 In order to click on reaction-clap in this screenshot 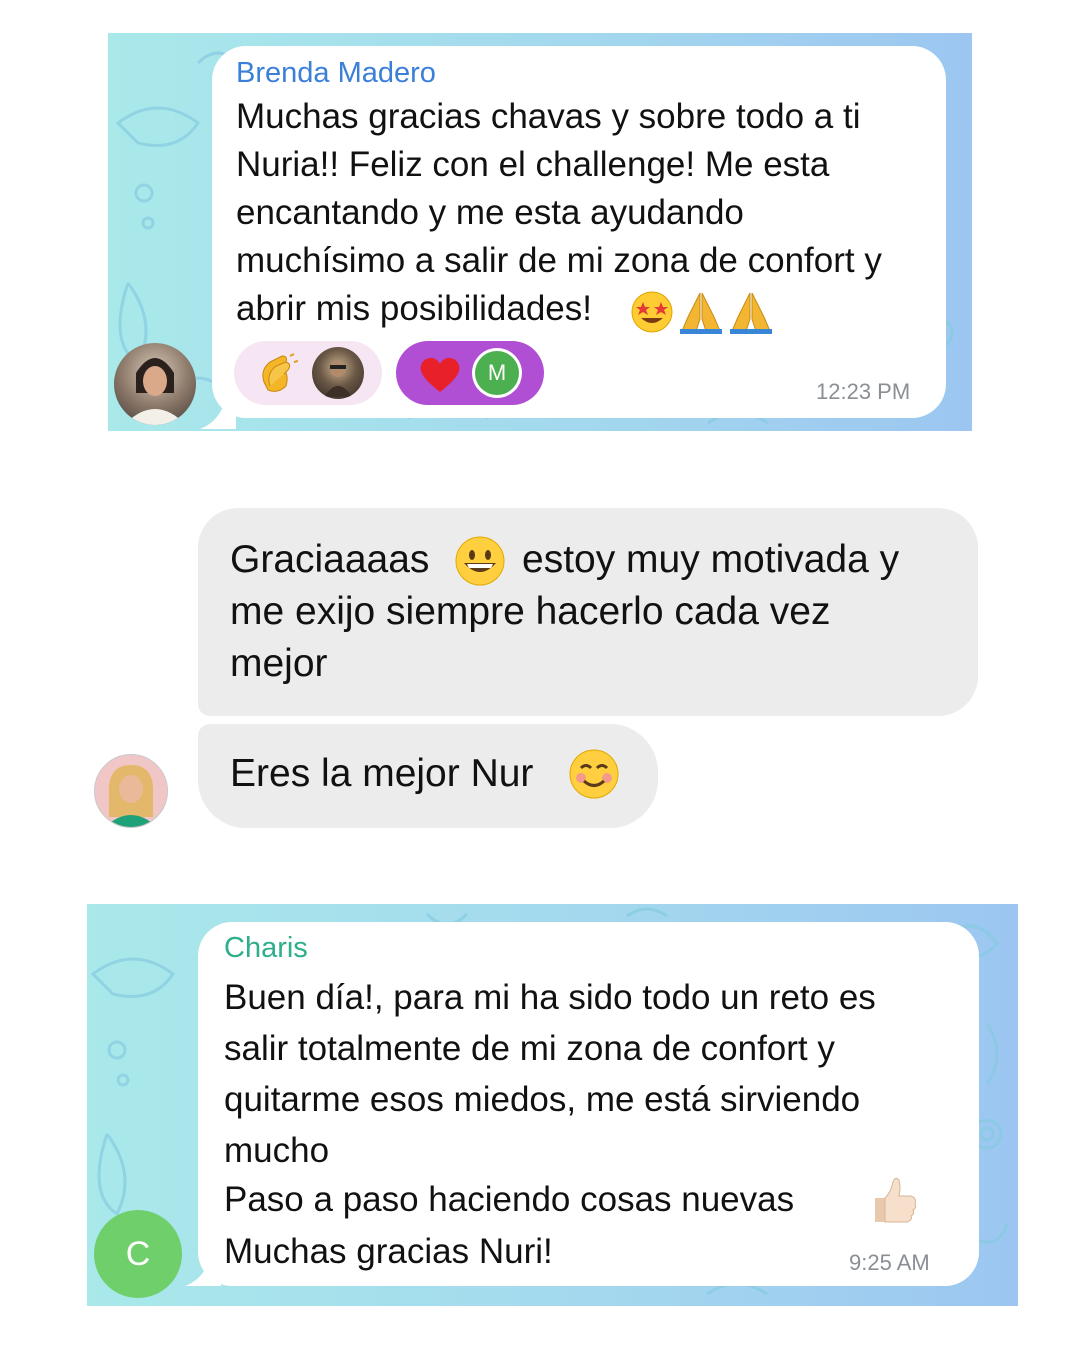, I will do `click(308, 373)`.